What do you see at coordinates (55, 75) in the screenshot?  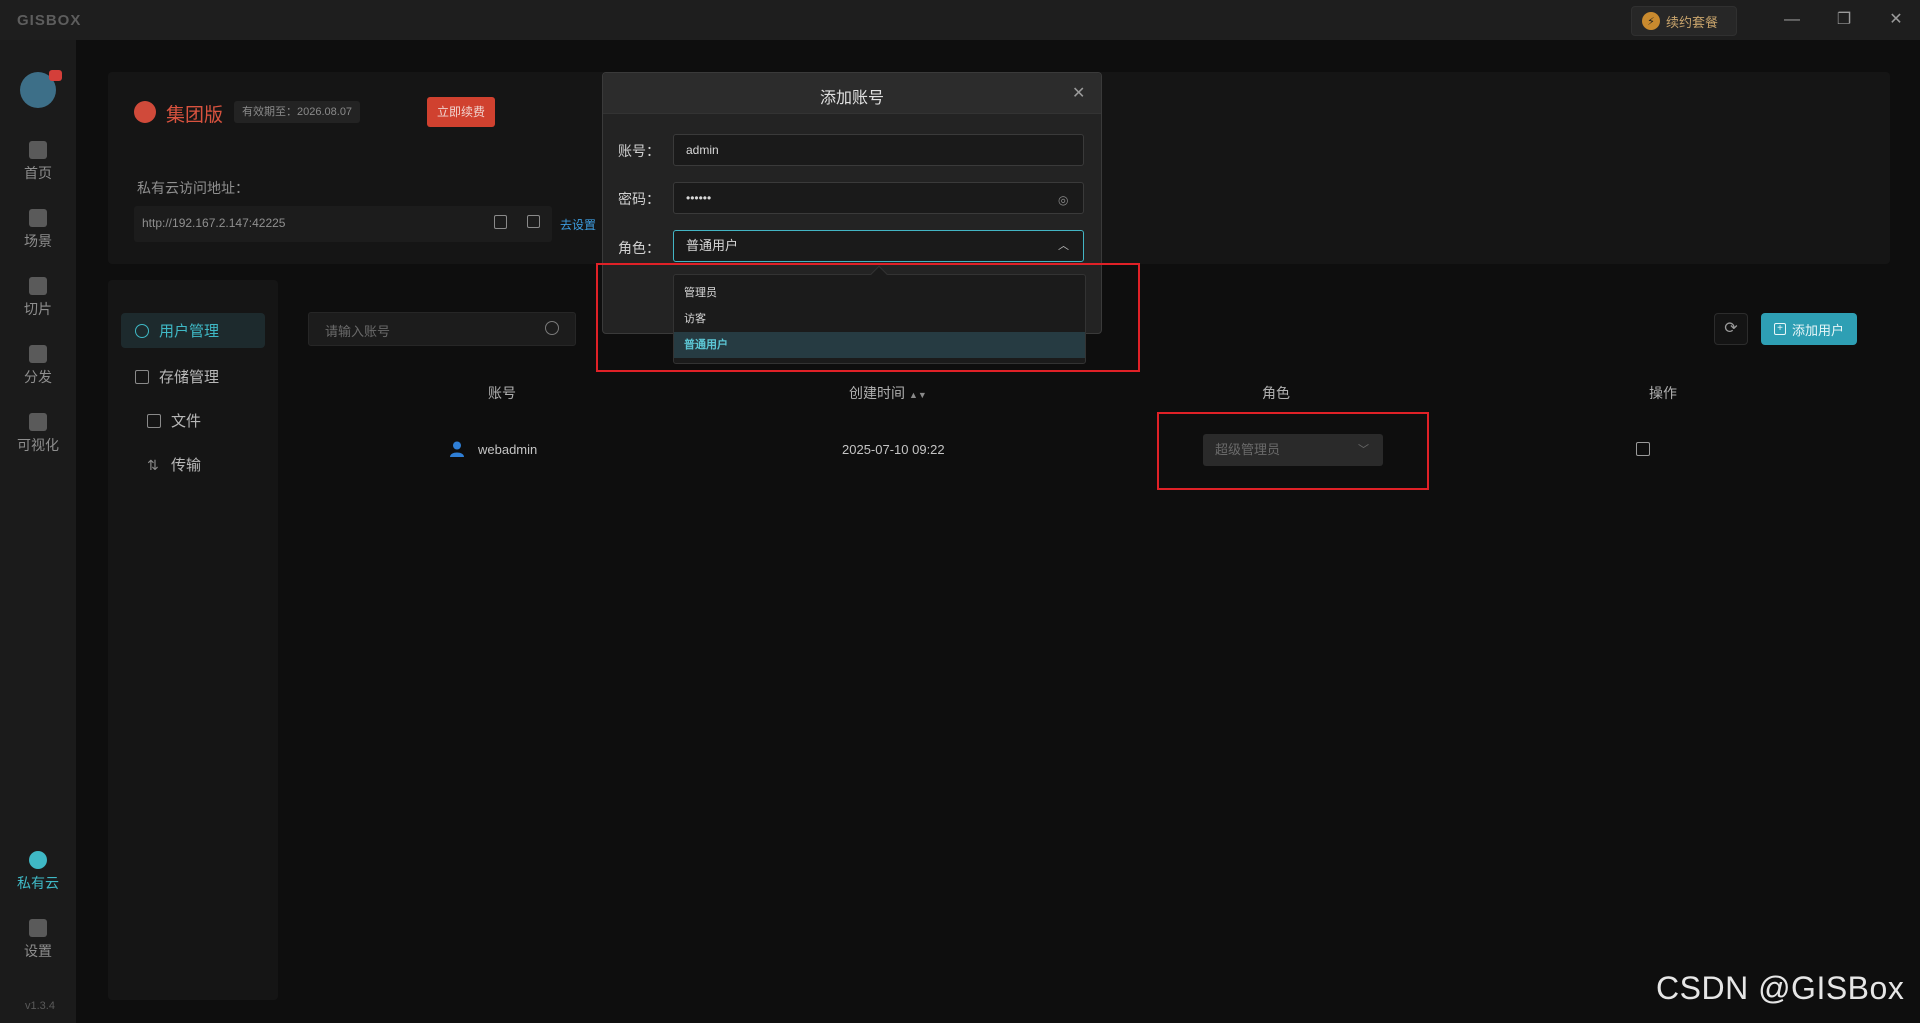 I see `notification-badge` at bounding box center [55, 75].